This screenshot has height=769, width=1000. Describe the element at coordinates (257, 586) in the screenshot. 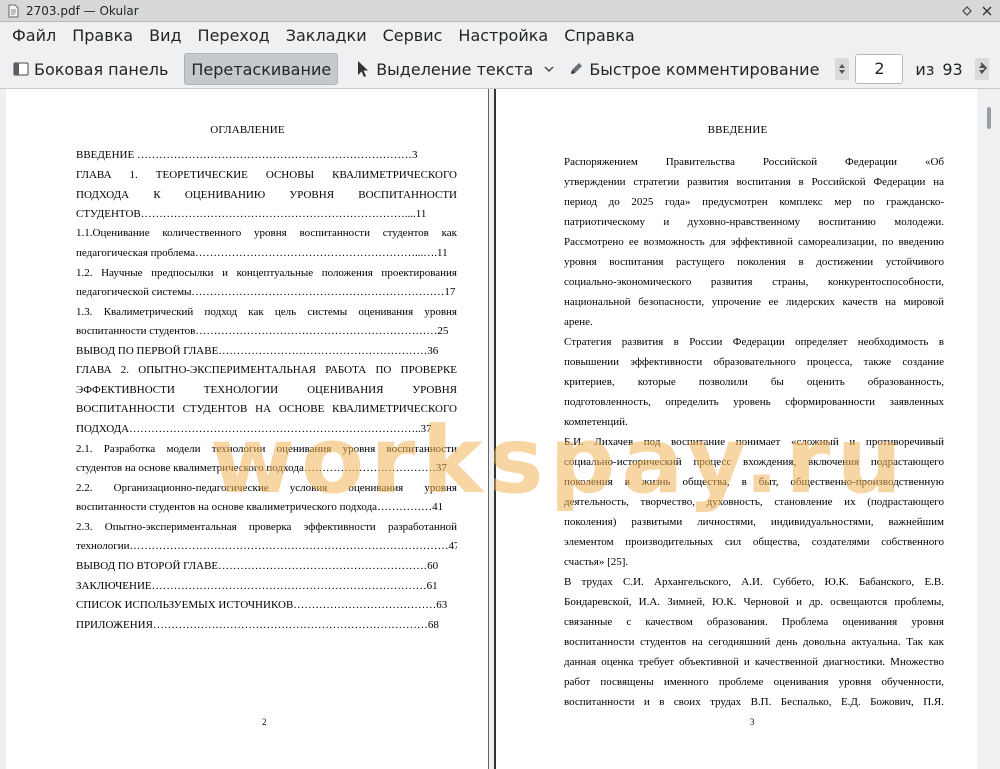

I see `toc-line: ЗАКЛЮЧЕНИЕ…………………………………………………………………61` at that location.